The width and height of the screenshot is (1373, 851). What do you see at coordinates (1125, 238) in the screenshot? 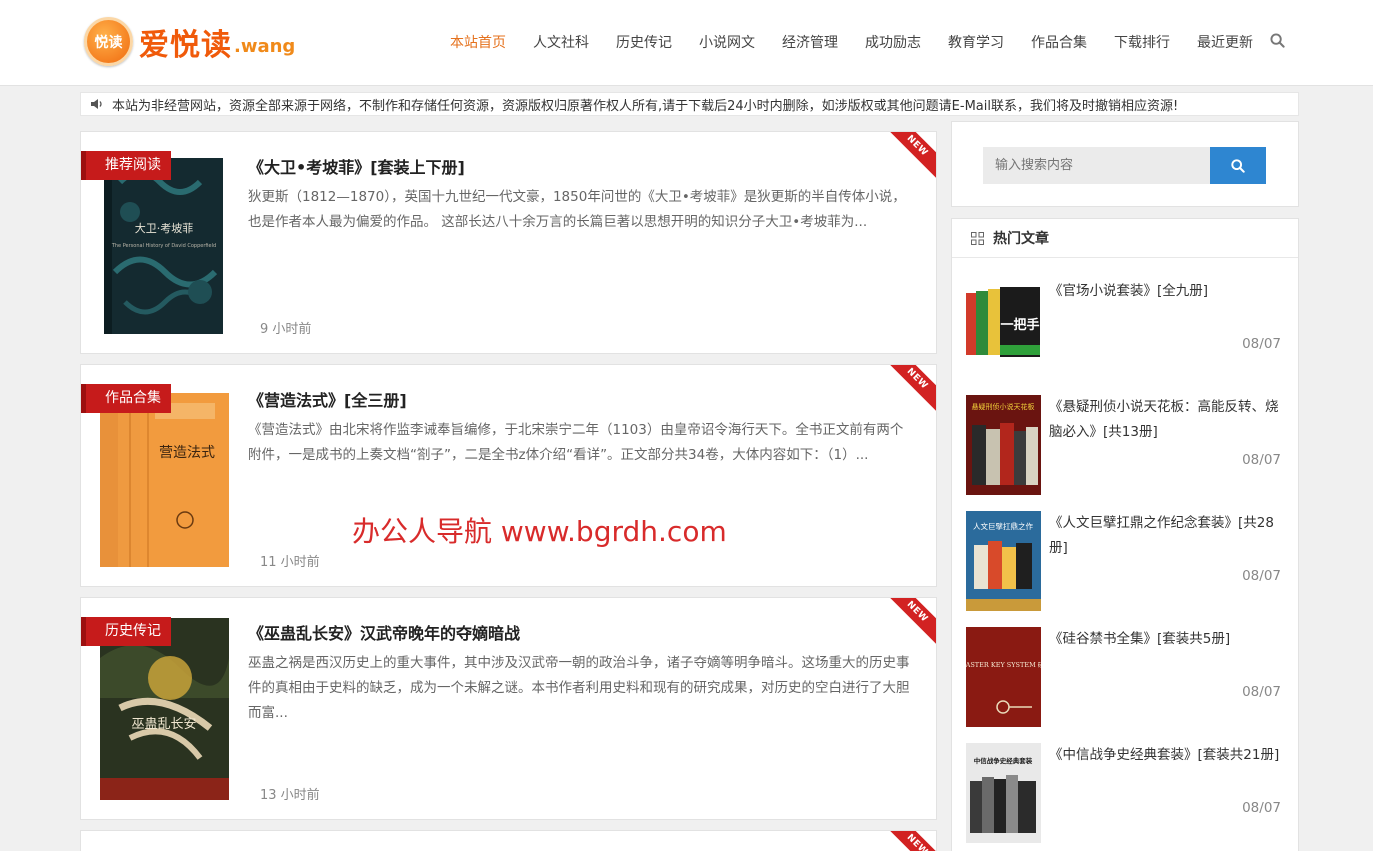
I see `hot-articles-header: 热门文章` at bounding box center [1125, 238].